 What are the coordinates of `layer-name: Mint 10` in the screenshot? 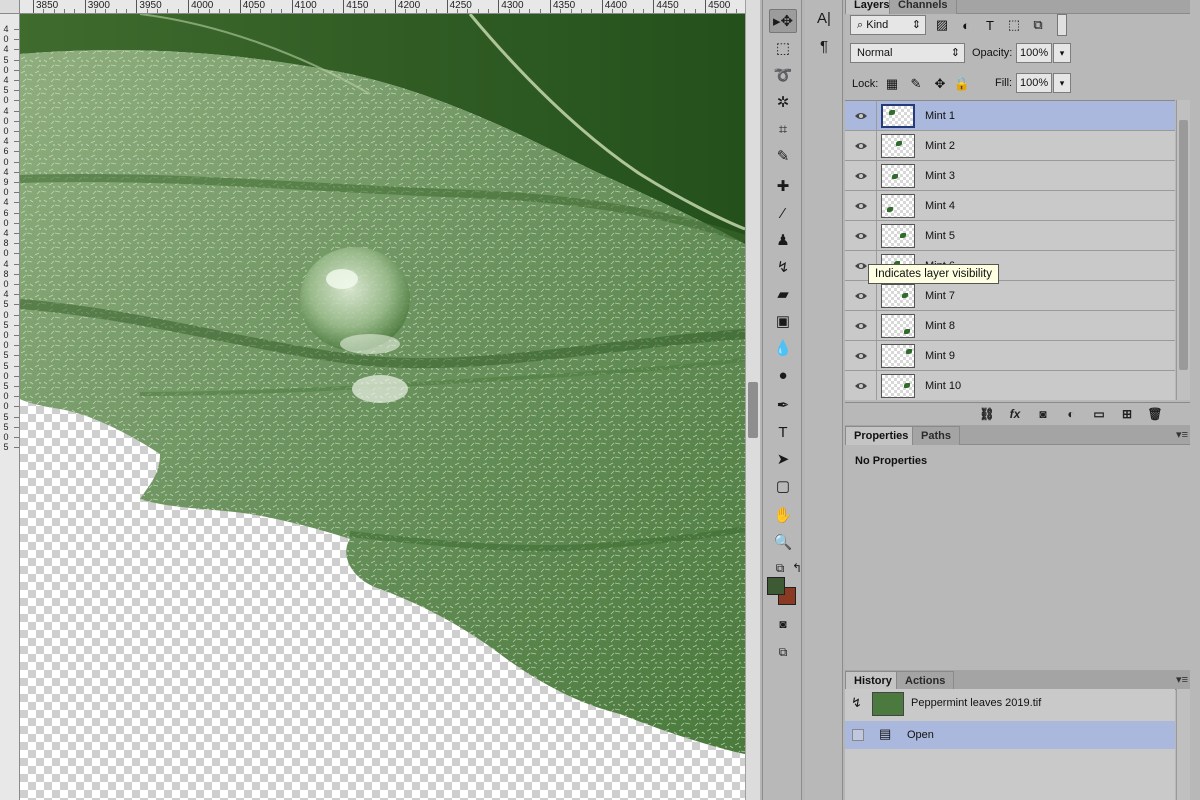 It's located at (943, 386).